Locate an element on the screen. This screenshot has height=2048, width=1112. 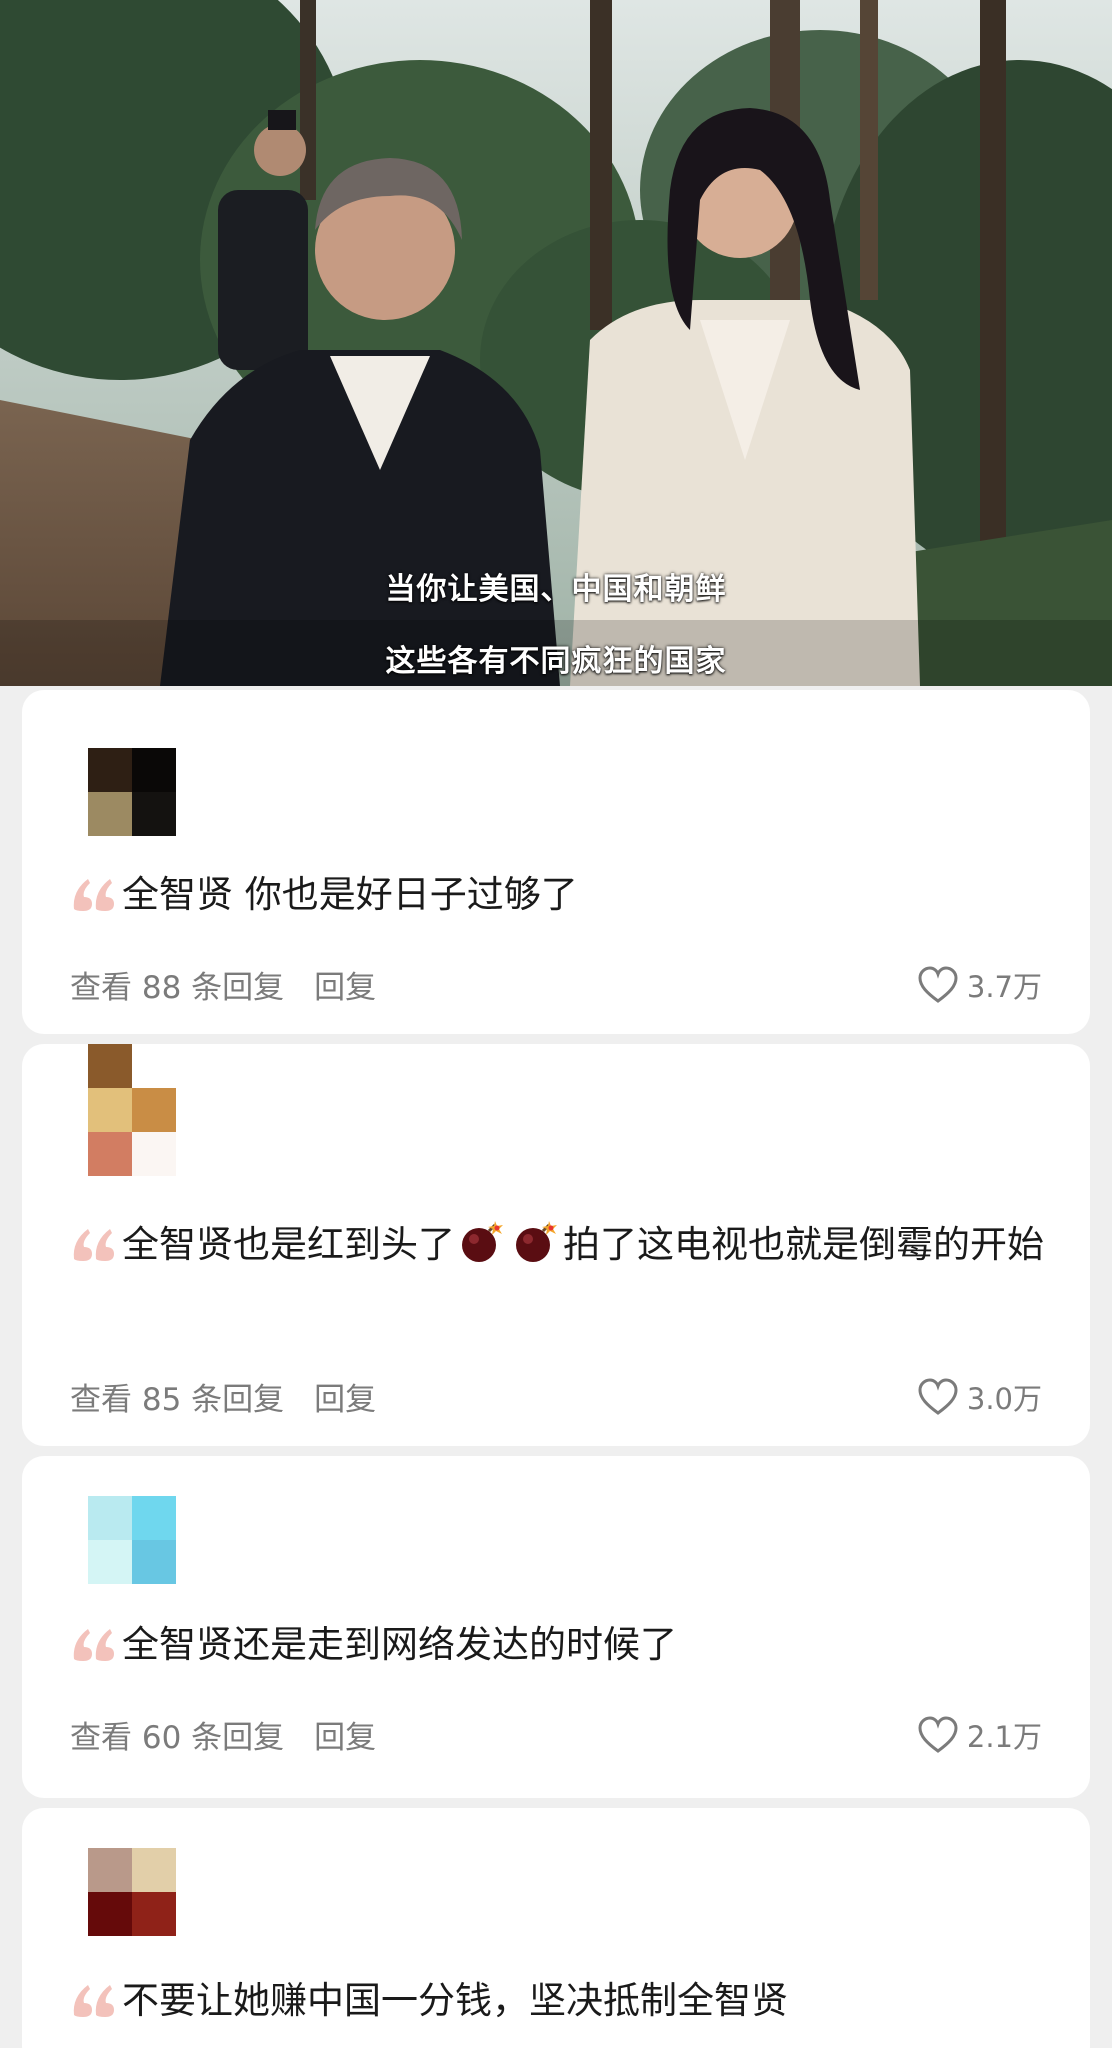
like-button: 3.7万 is located at coordinates (979, 985).